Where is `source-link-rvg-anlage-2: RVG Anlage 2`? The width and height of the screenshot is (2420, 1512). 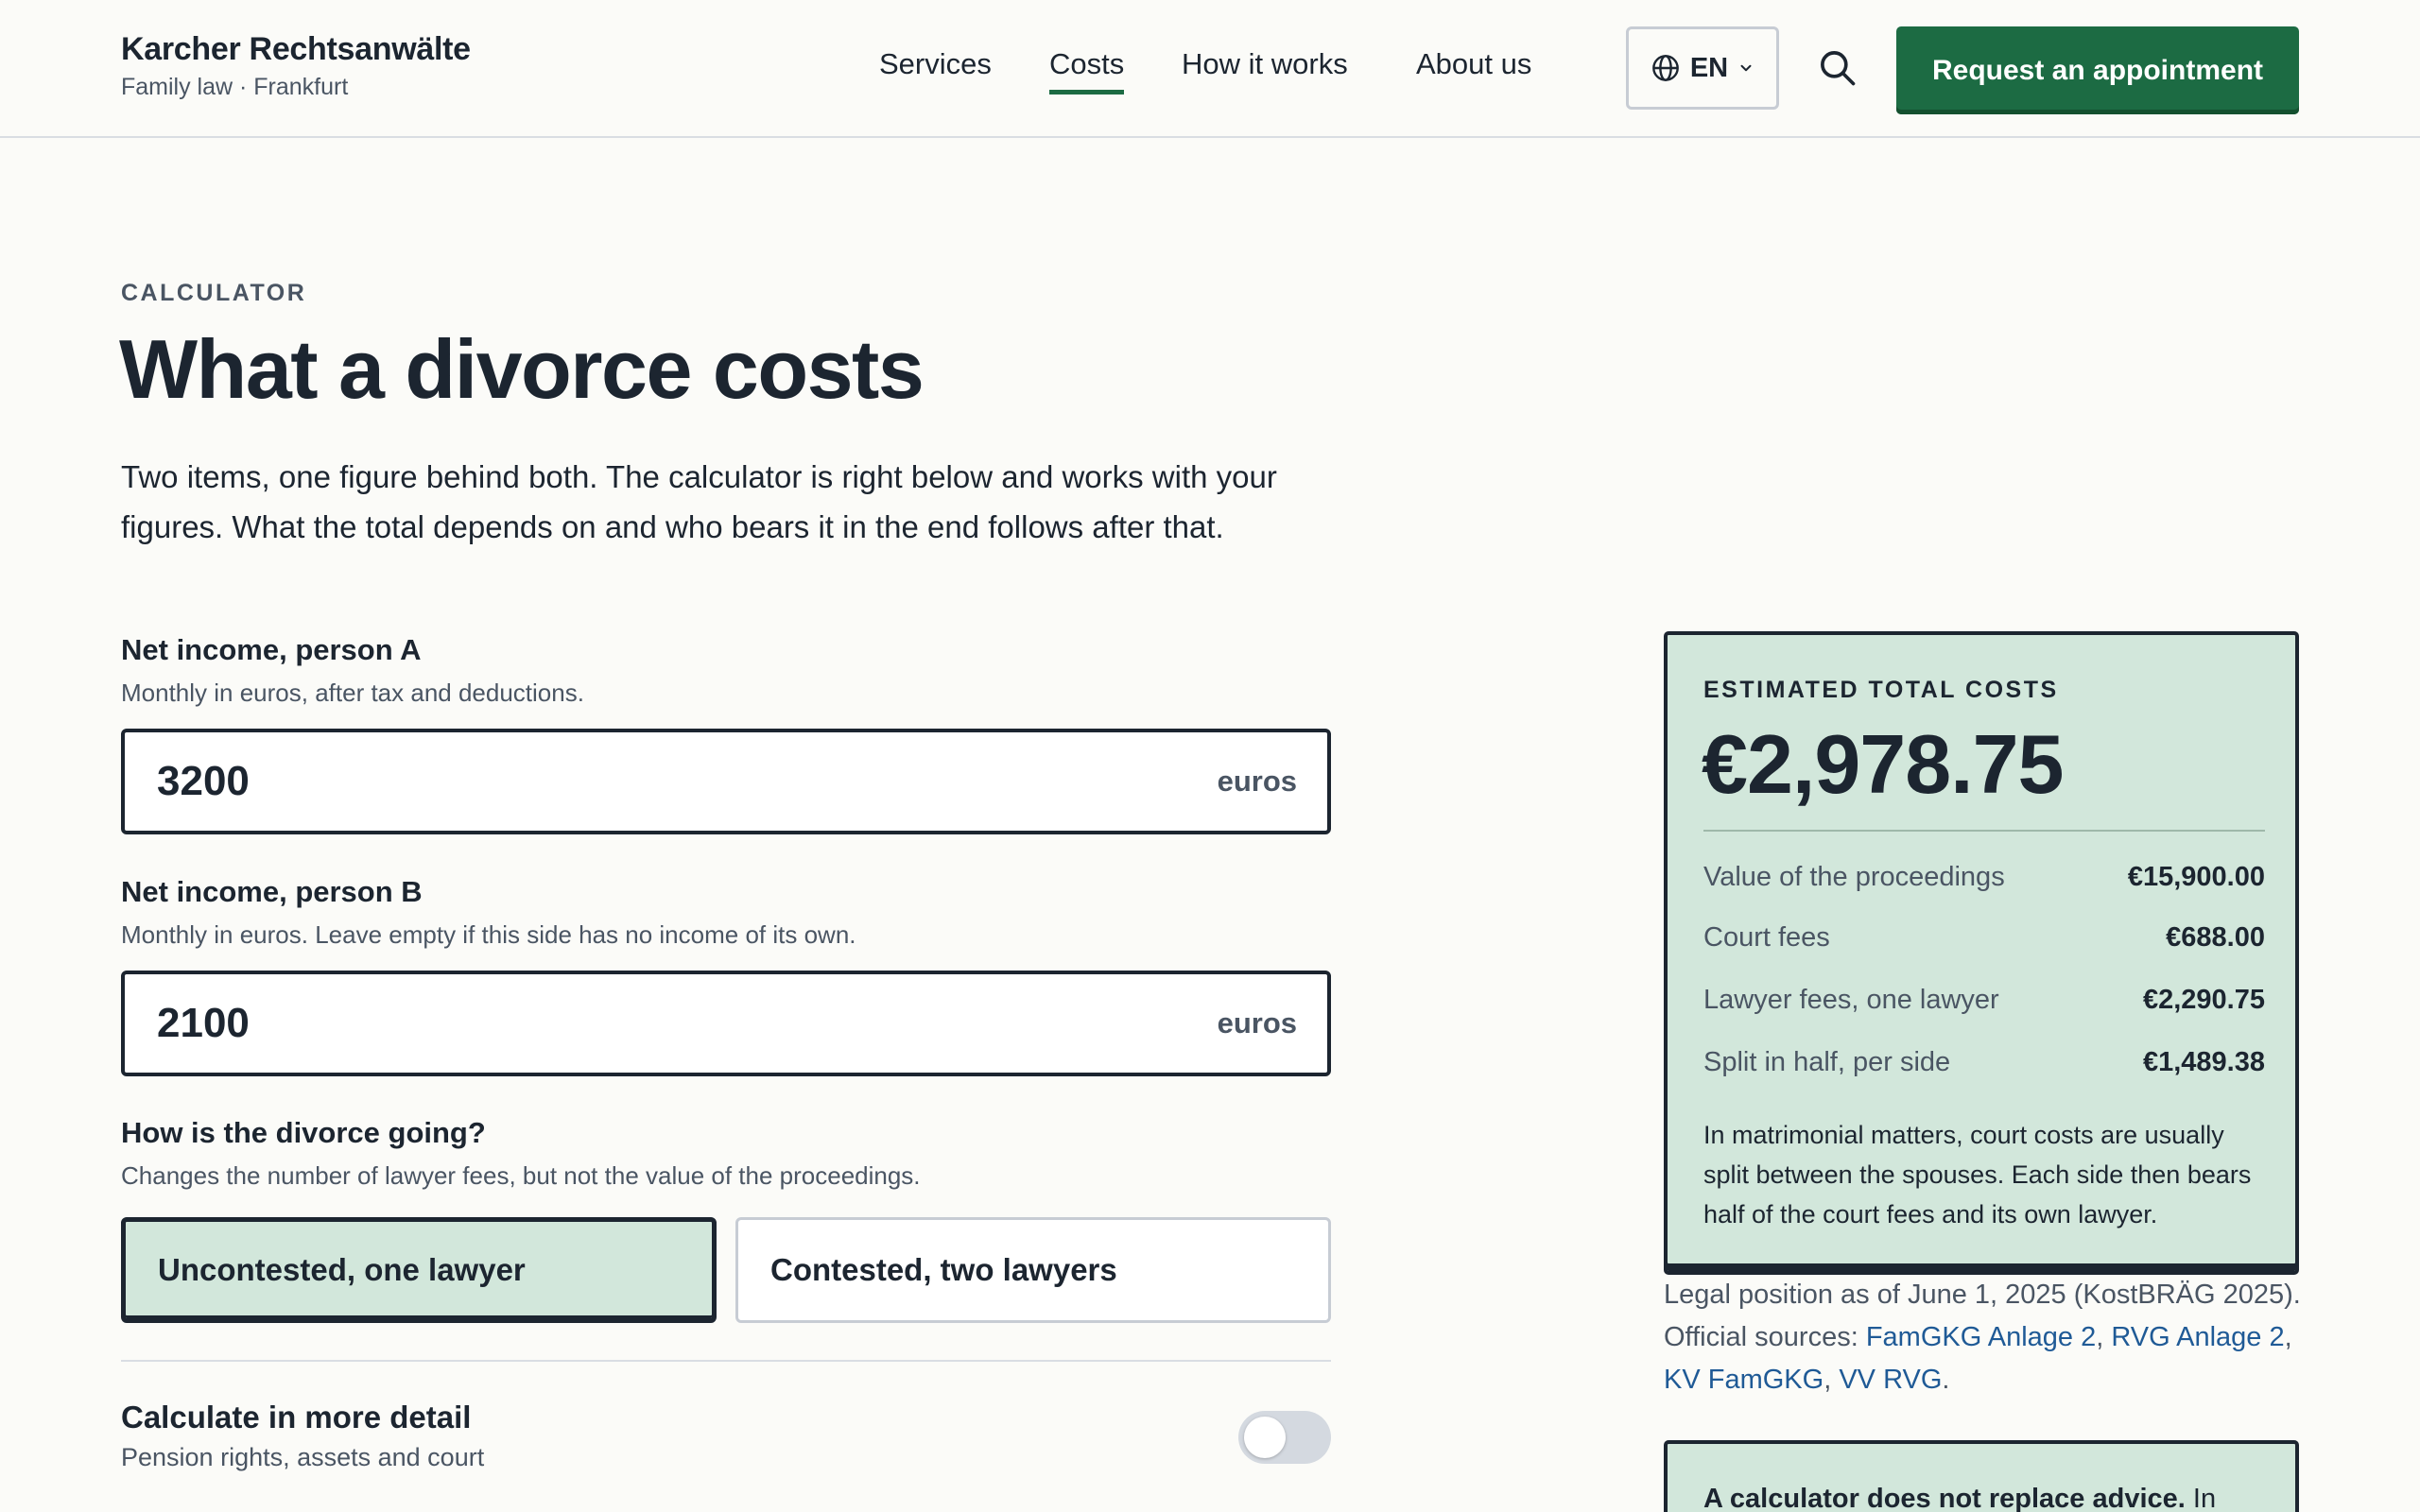
source-link-rvg-anlage-2: RVG Anlage 2 is located at coordinates (2197, 1337).